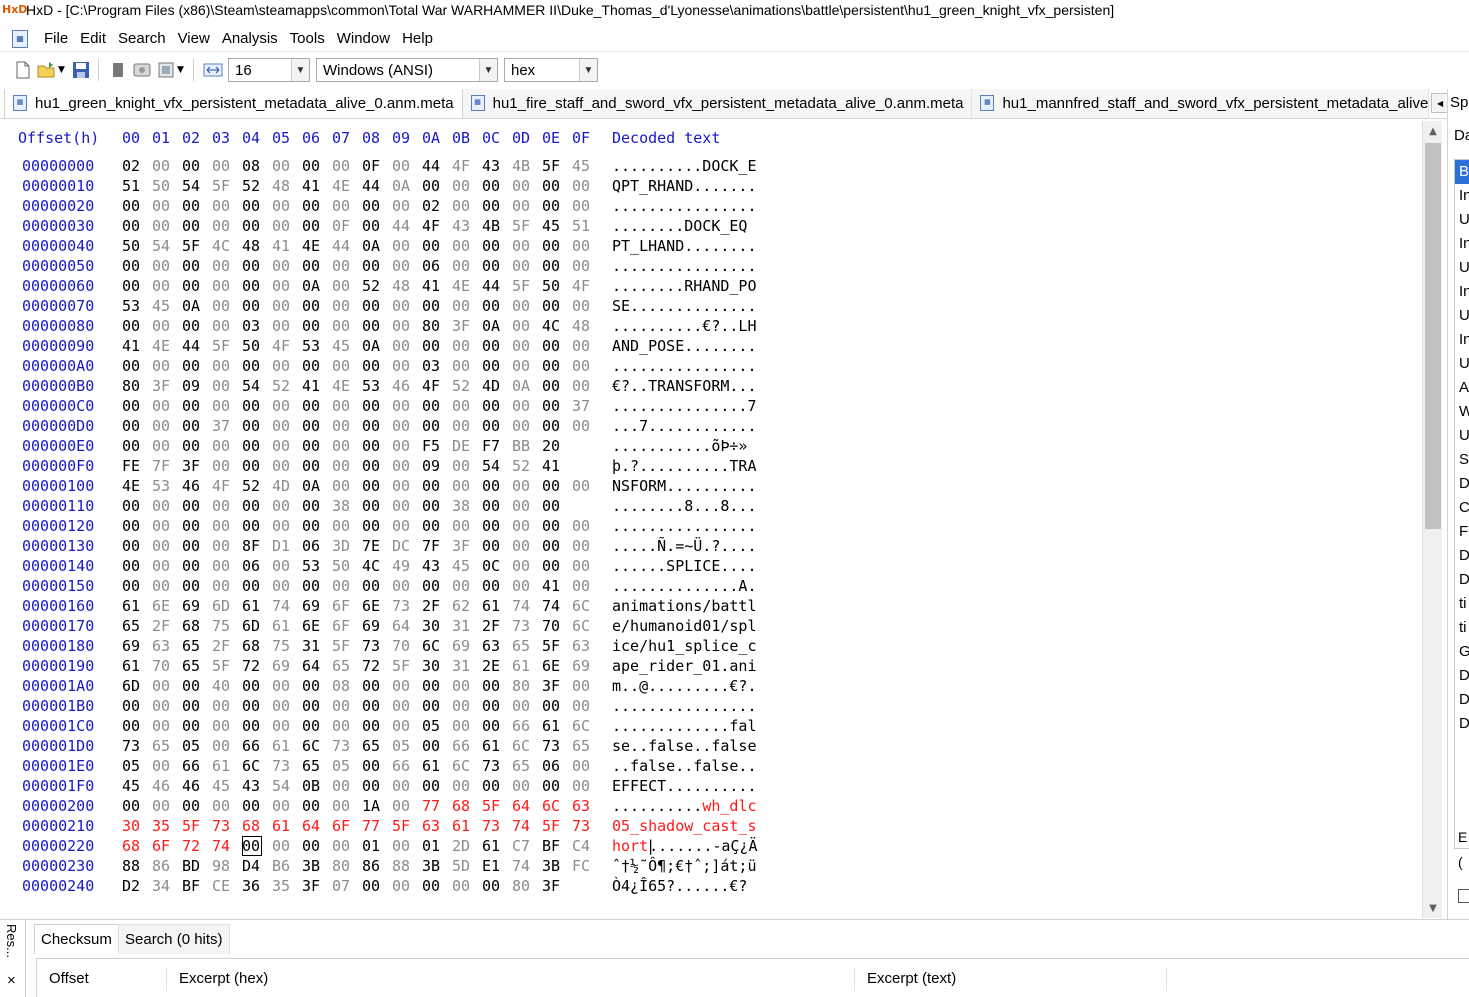 The image size is (1469, 997). What do you see at coordinates (492, 566) in the screenshot?
I see `hex-byte: 0C` at bounding box center [492, 566].